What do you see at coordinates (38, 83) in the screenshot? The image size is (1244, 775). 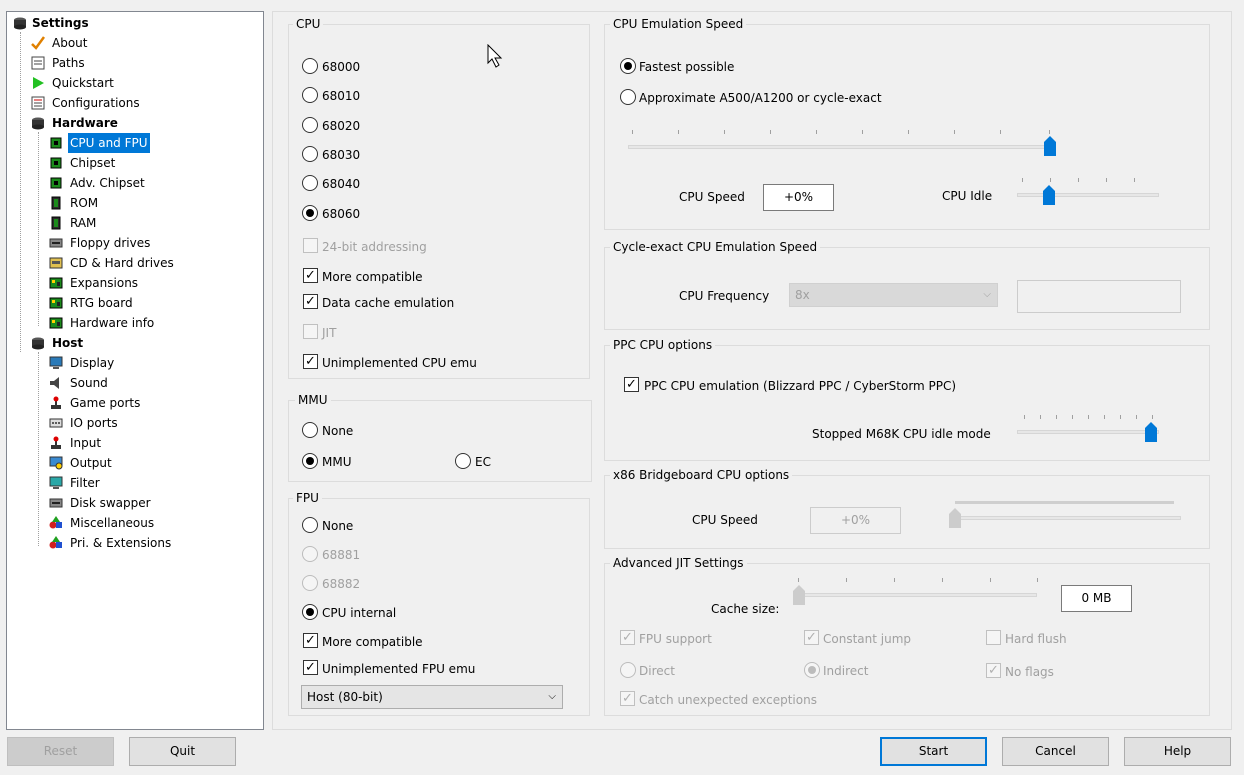 I see `play-icon` at bounding box center [38, 83].